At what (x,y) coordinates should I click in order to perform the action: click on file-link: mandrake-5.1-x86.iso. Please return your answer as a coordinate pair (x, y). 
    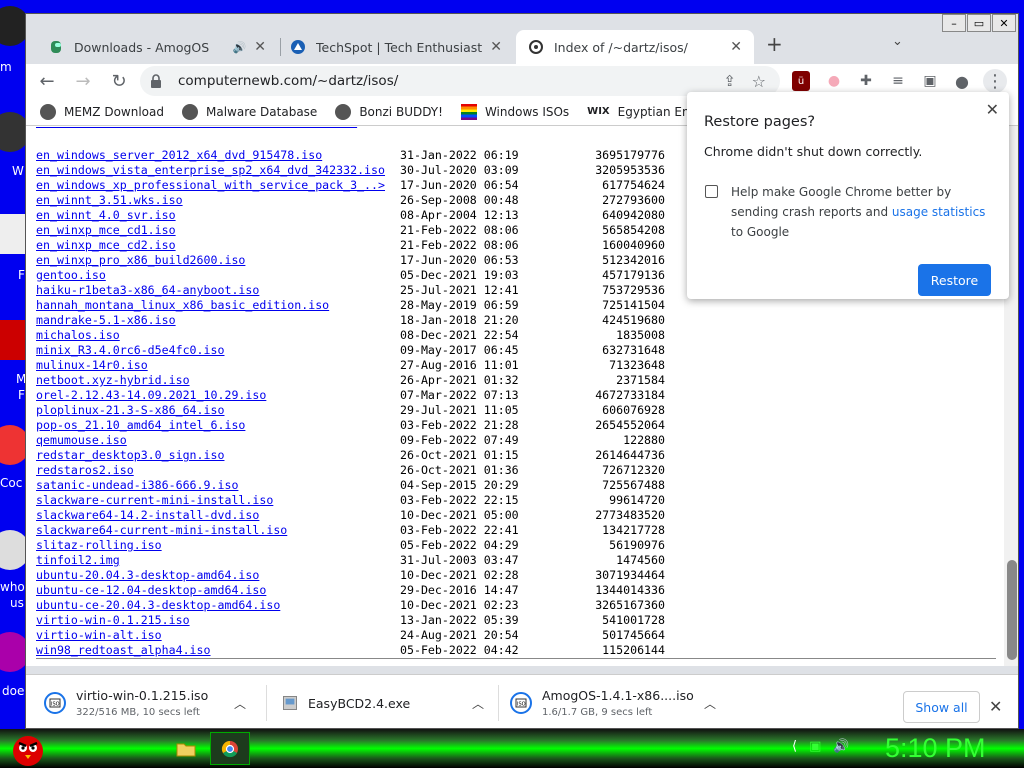
    Looking at the image, I should click on (218, 320).